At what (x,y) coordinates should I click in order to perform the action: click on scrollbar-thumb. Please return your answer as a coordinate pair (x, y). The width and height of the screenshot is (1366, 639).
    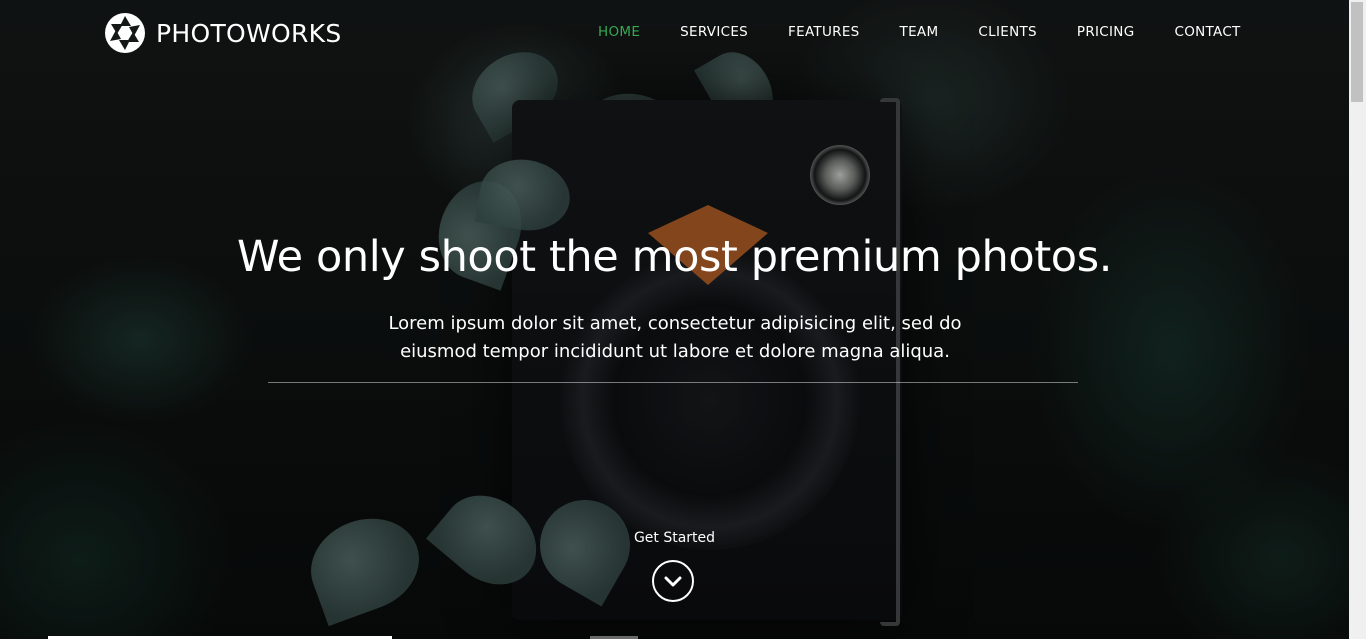
    Looking at the image, I should click on (1357, 52).